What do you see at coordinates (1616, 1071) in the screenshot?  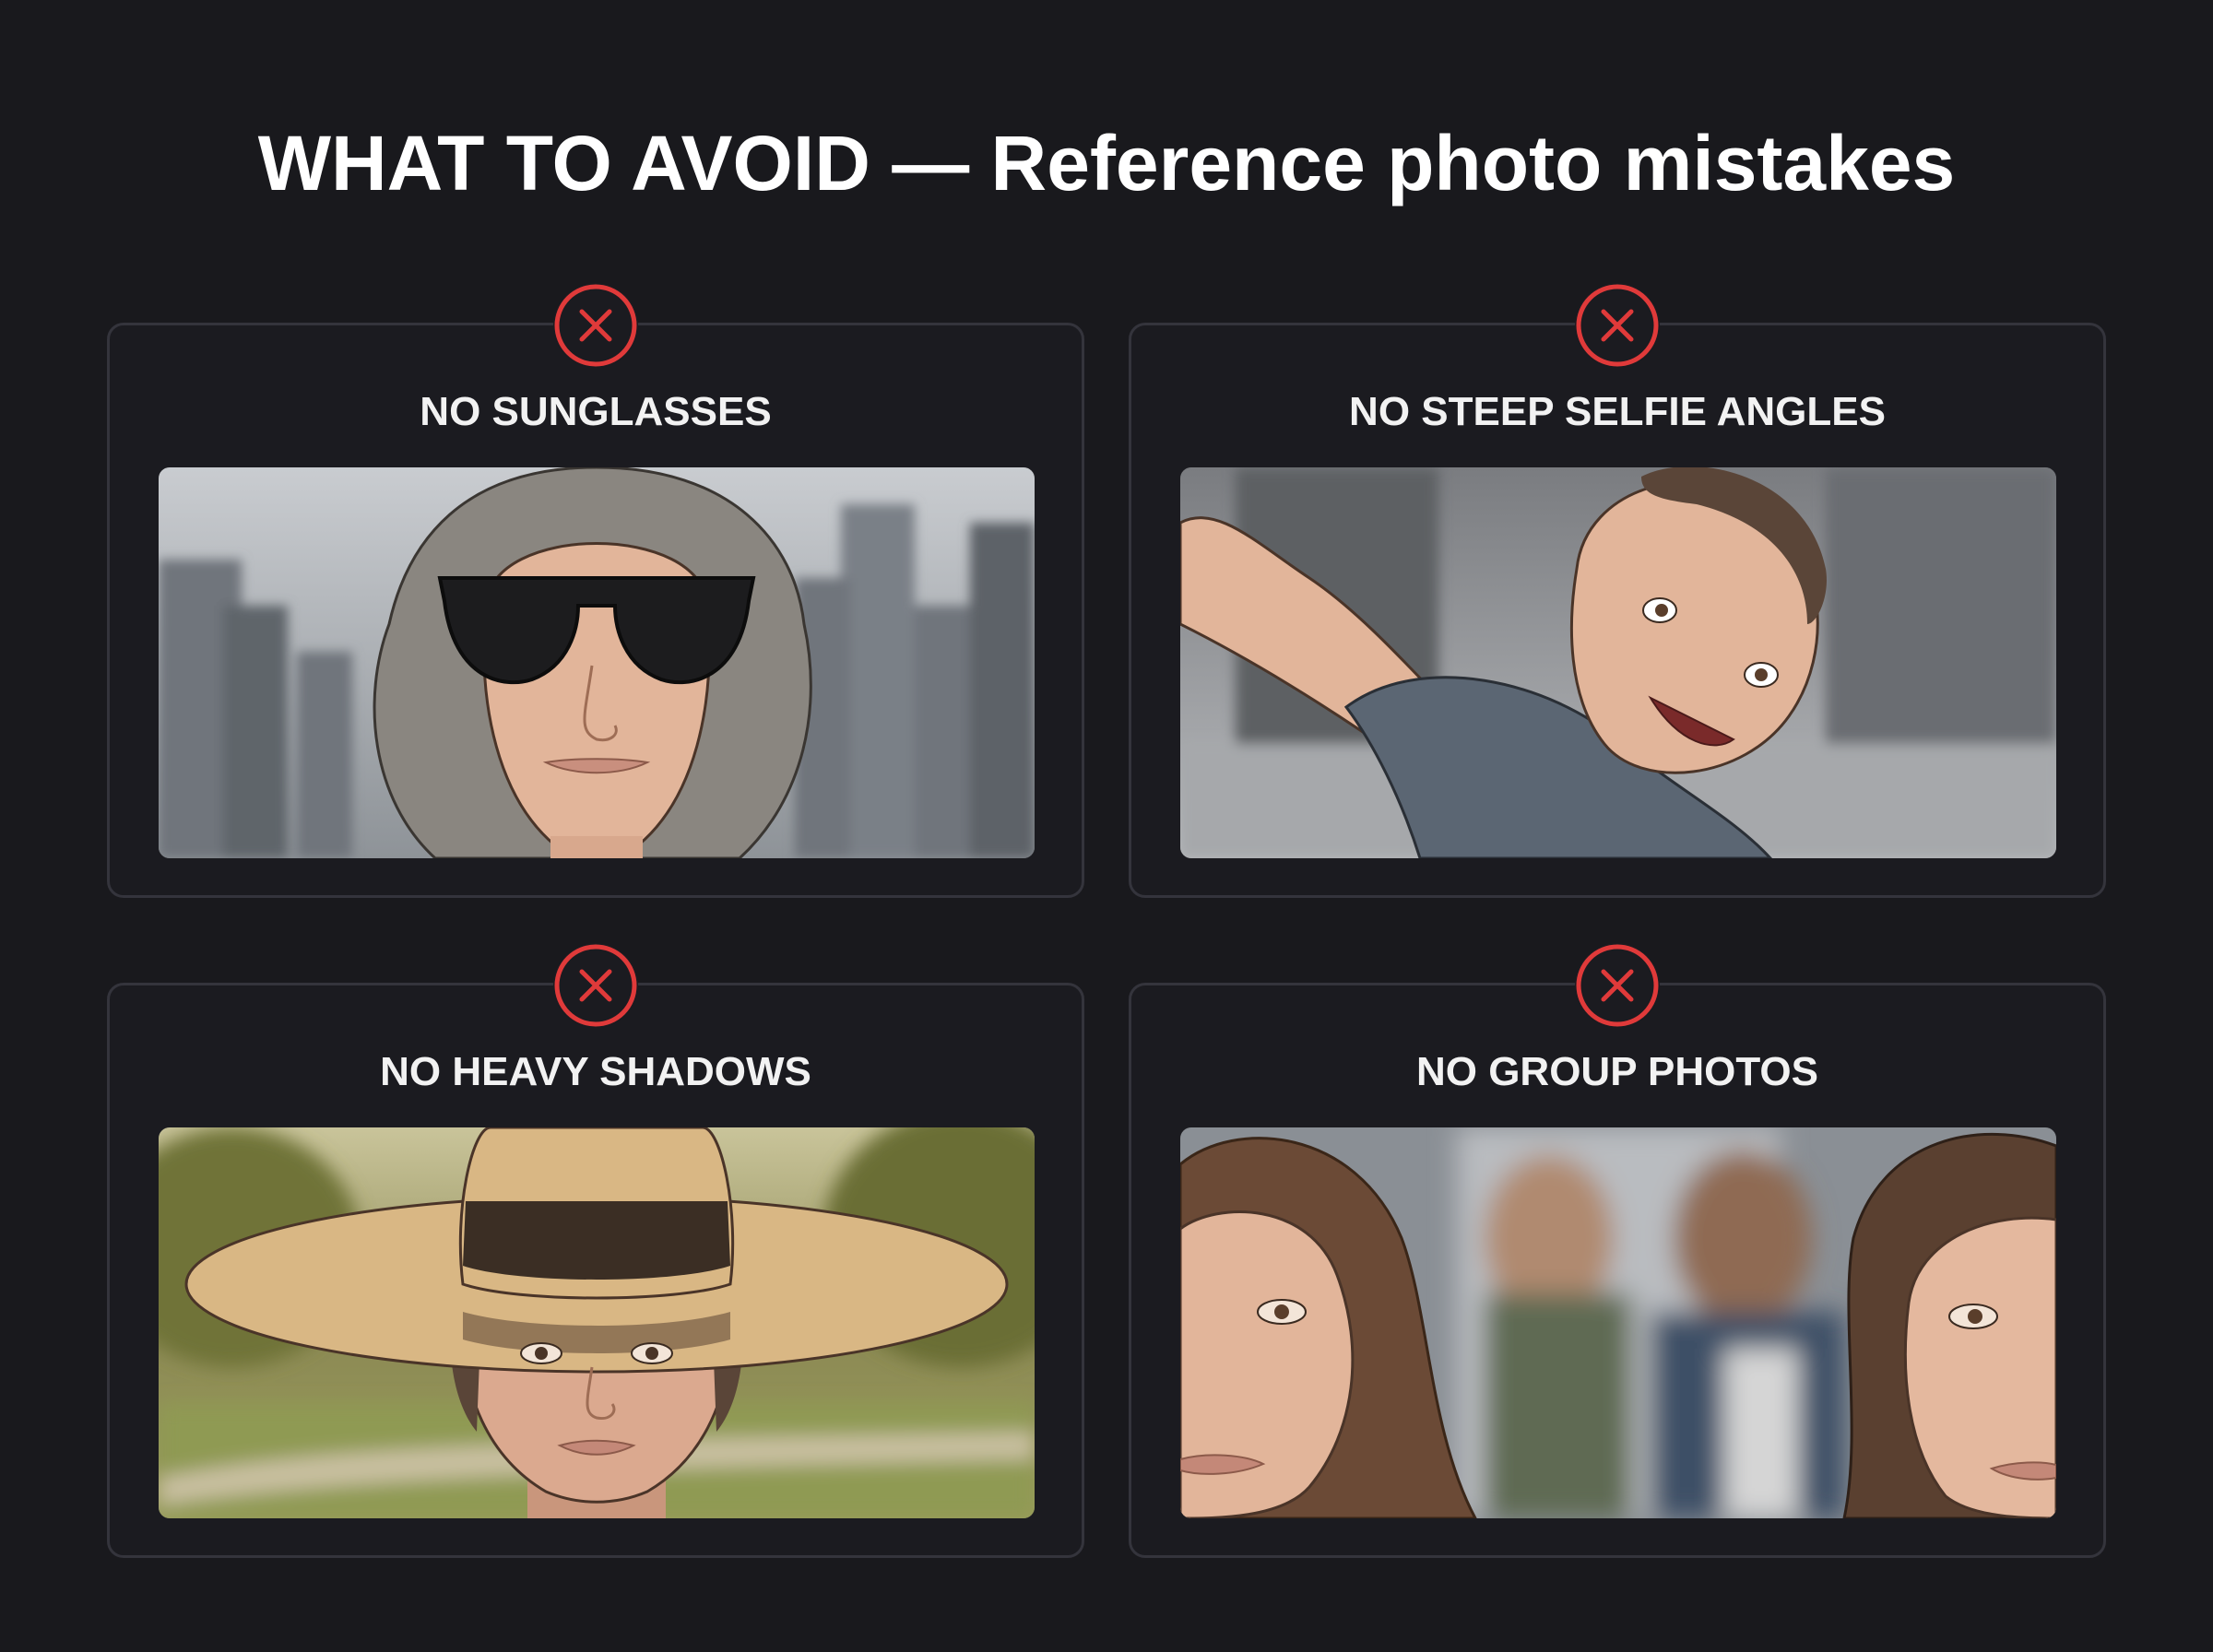 I see `card-label: NO GROUP PHOTOS` at bounding box center [1616, 1071].